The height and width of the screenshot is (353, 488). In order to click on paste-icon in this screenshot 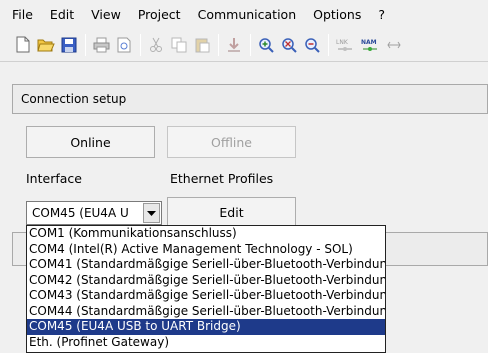, I will do `click(202, 45)`.